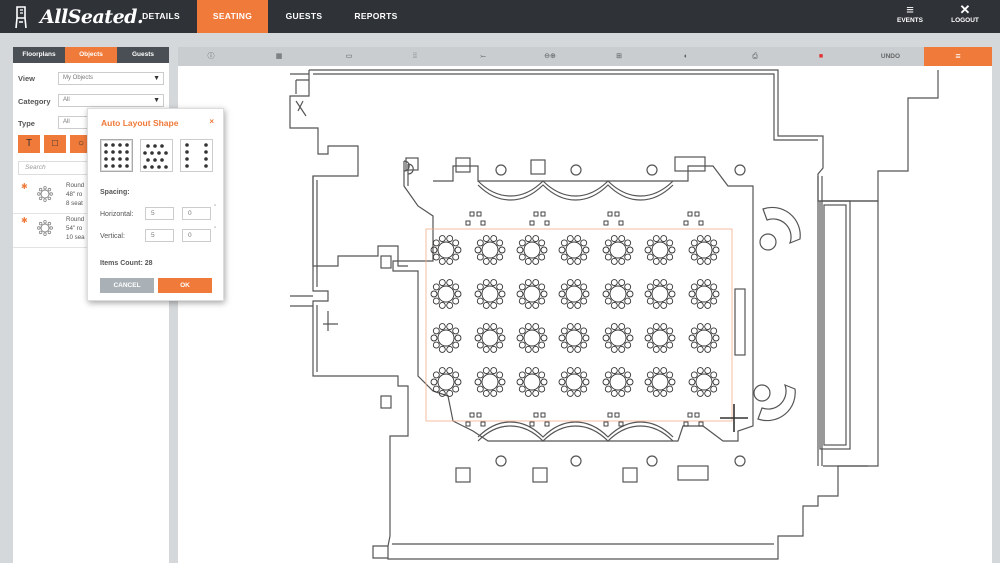 The width and height of the screenshot is (1000, 563). I want to click on toggle-view-icon: ◐, so click(686, 56).